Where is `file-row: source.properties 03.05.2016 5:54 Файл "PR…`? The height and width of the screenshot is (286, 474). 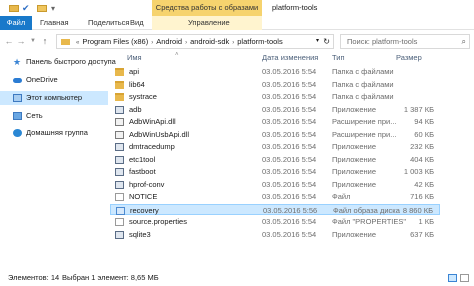
file-row: source.properties 03.05.2016 5:54 Файл "PR… is located at coordinates (275, 222).